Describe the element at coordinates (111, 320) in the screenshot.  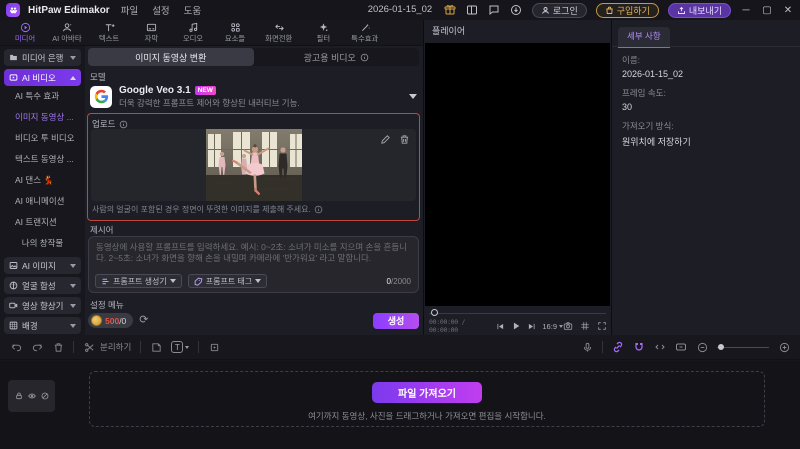
I see `credits-badge: 500/0` at that location.